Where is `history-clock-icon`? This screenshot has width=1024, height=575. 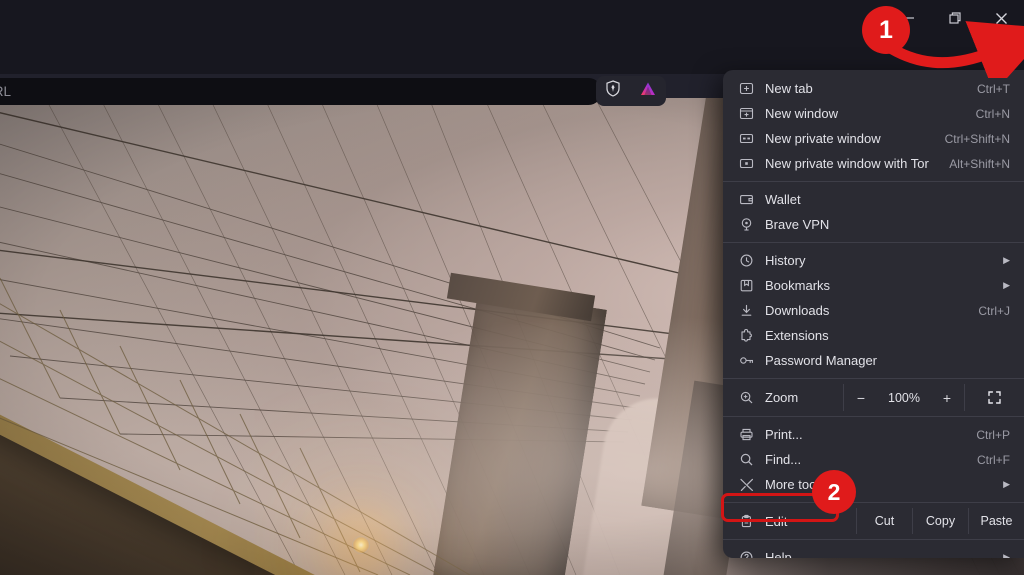
history-clock-icon is located at coordinates (752, 261).